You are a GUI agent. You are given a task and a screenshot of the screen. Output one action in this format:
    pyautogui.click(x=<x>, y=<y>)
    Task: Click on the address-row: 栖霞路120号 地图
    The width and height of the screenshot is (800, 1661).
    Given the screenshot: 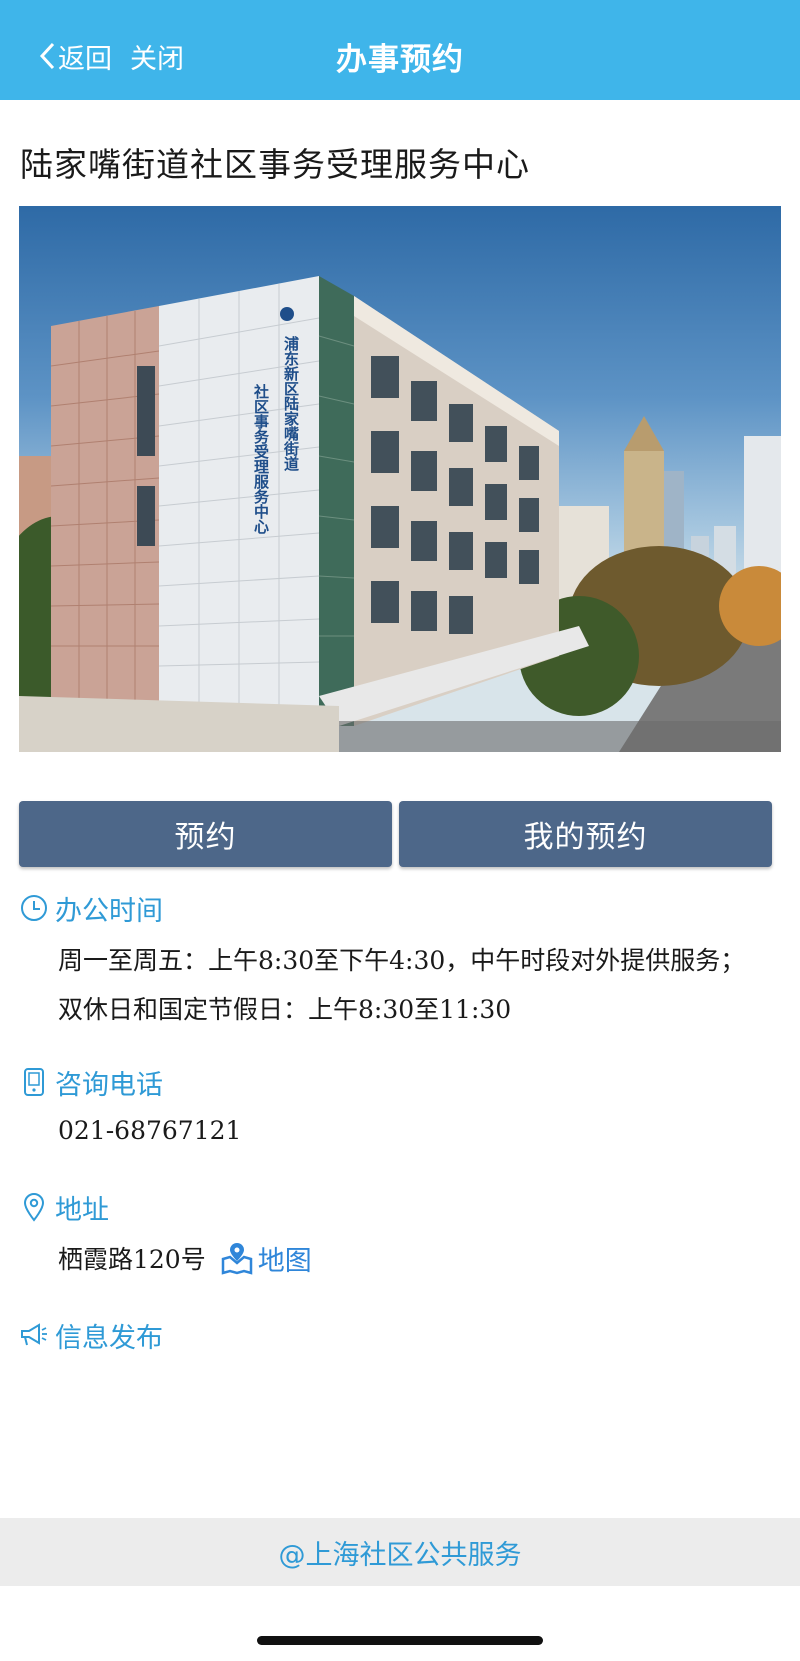 What is the action you would take?
    pyautogui.click(x=185, y=1258)
    